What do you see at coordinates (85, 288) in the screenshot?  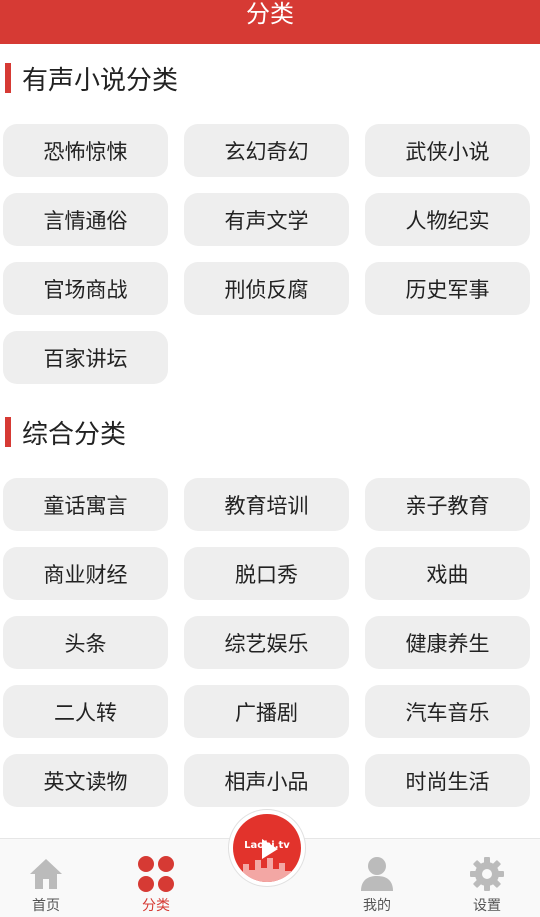 I see `category-chip: 官场商战` at bounding box center [85, 288].